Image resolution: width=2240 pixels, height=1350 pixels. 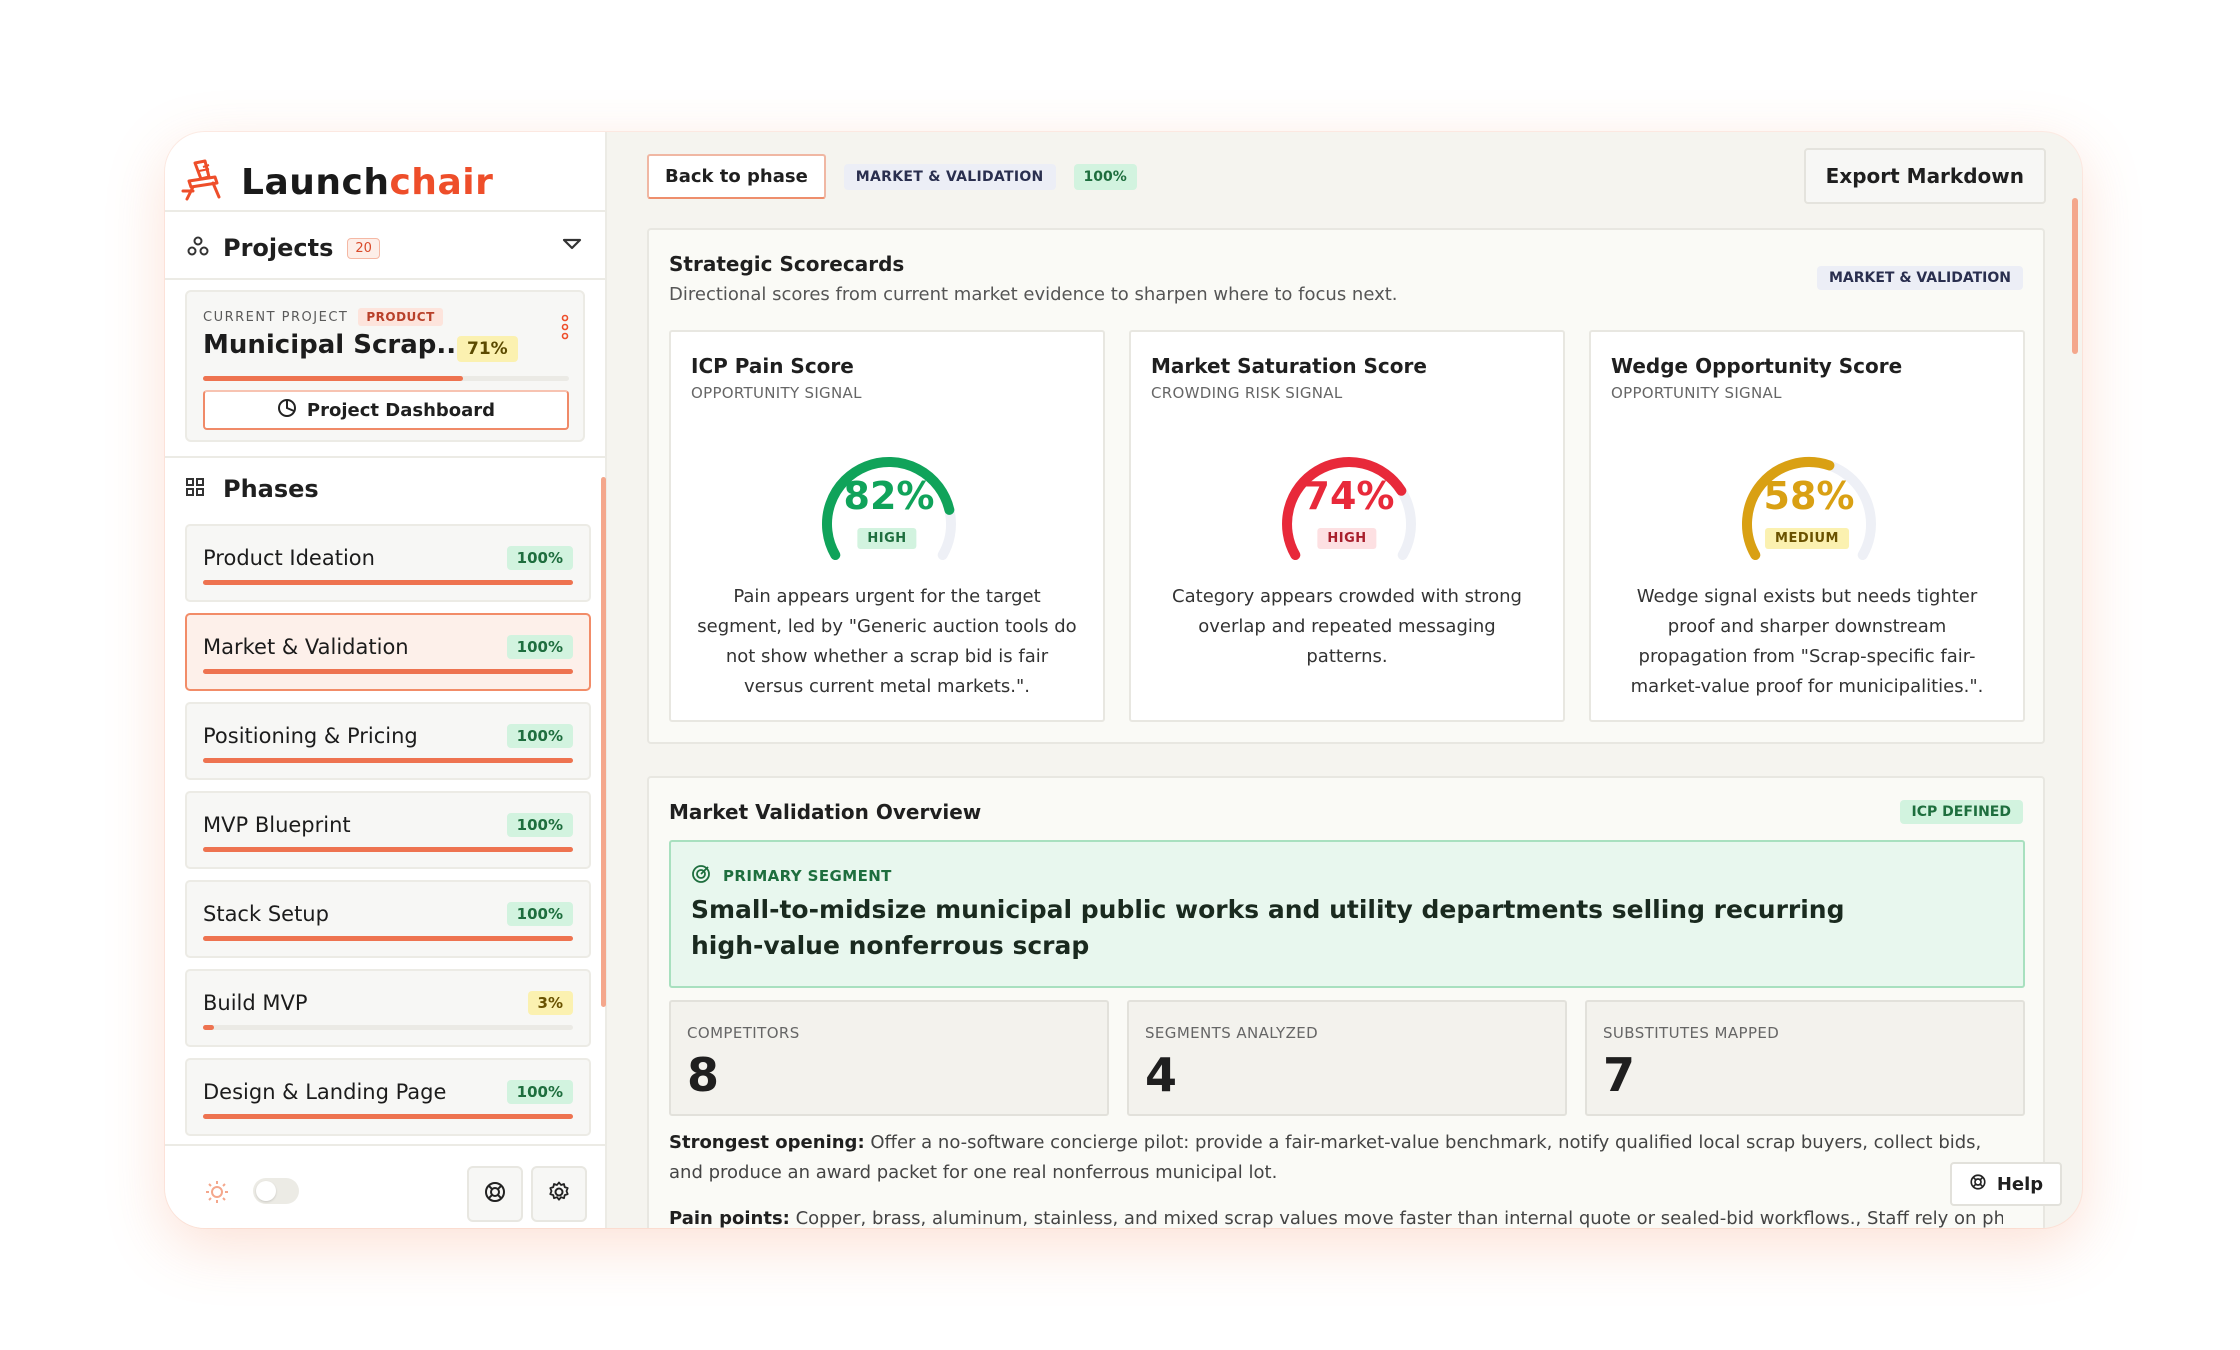 I want to click on back-to-phase-button: Back to phase, so click(x=736, y=176).